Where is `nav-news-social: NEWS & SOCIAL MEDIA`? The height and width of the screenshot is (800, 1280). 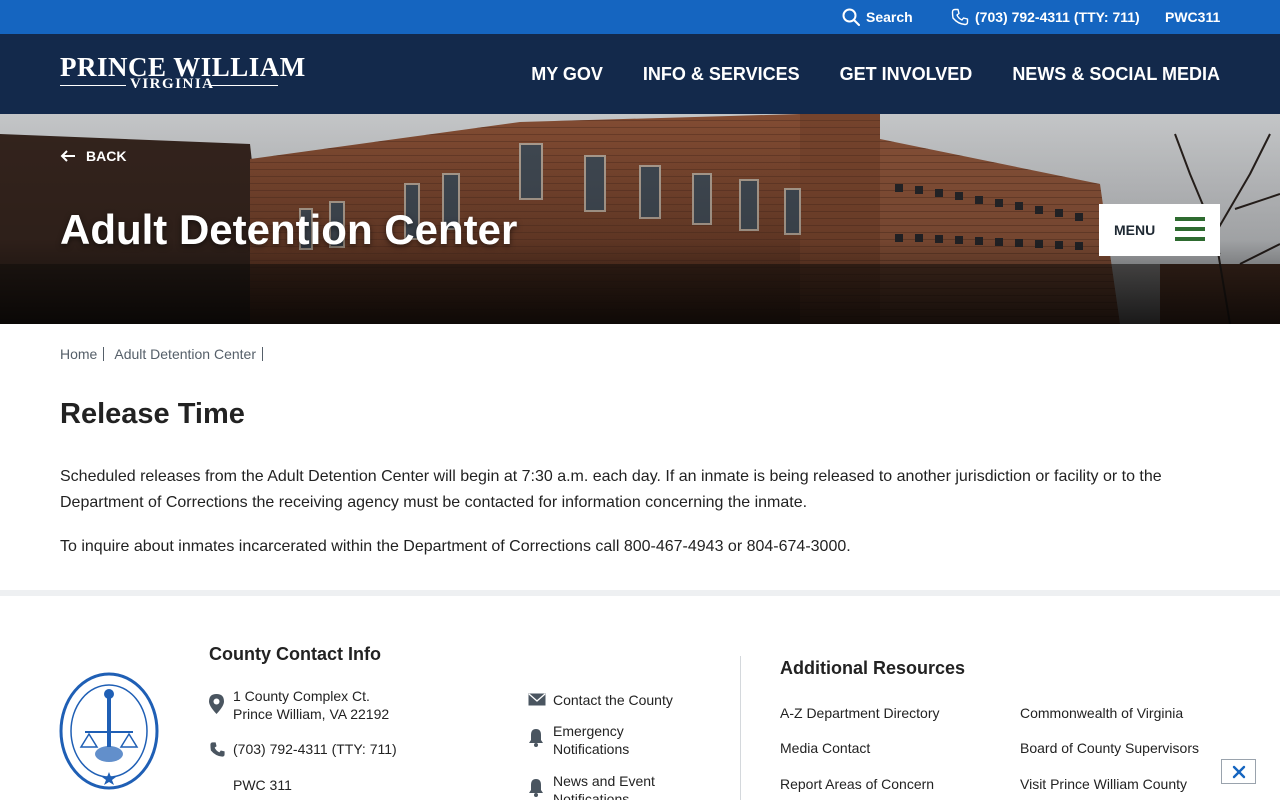 nav-news-social: NEWS & SOCIAL MEDIA is located at coordinates (1116, 74).